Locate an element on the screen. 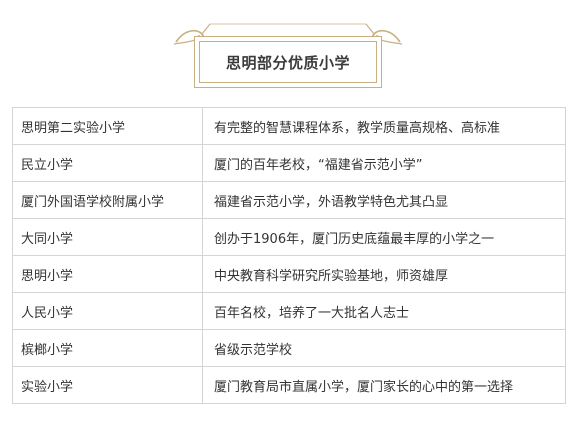  table-row: 厦门外国语学校附属小学 福建省示范小学，外语教学特色尤其凸显 is located at coordinates (289, 200).